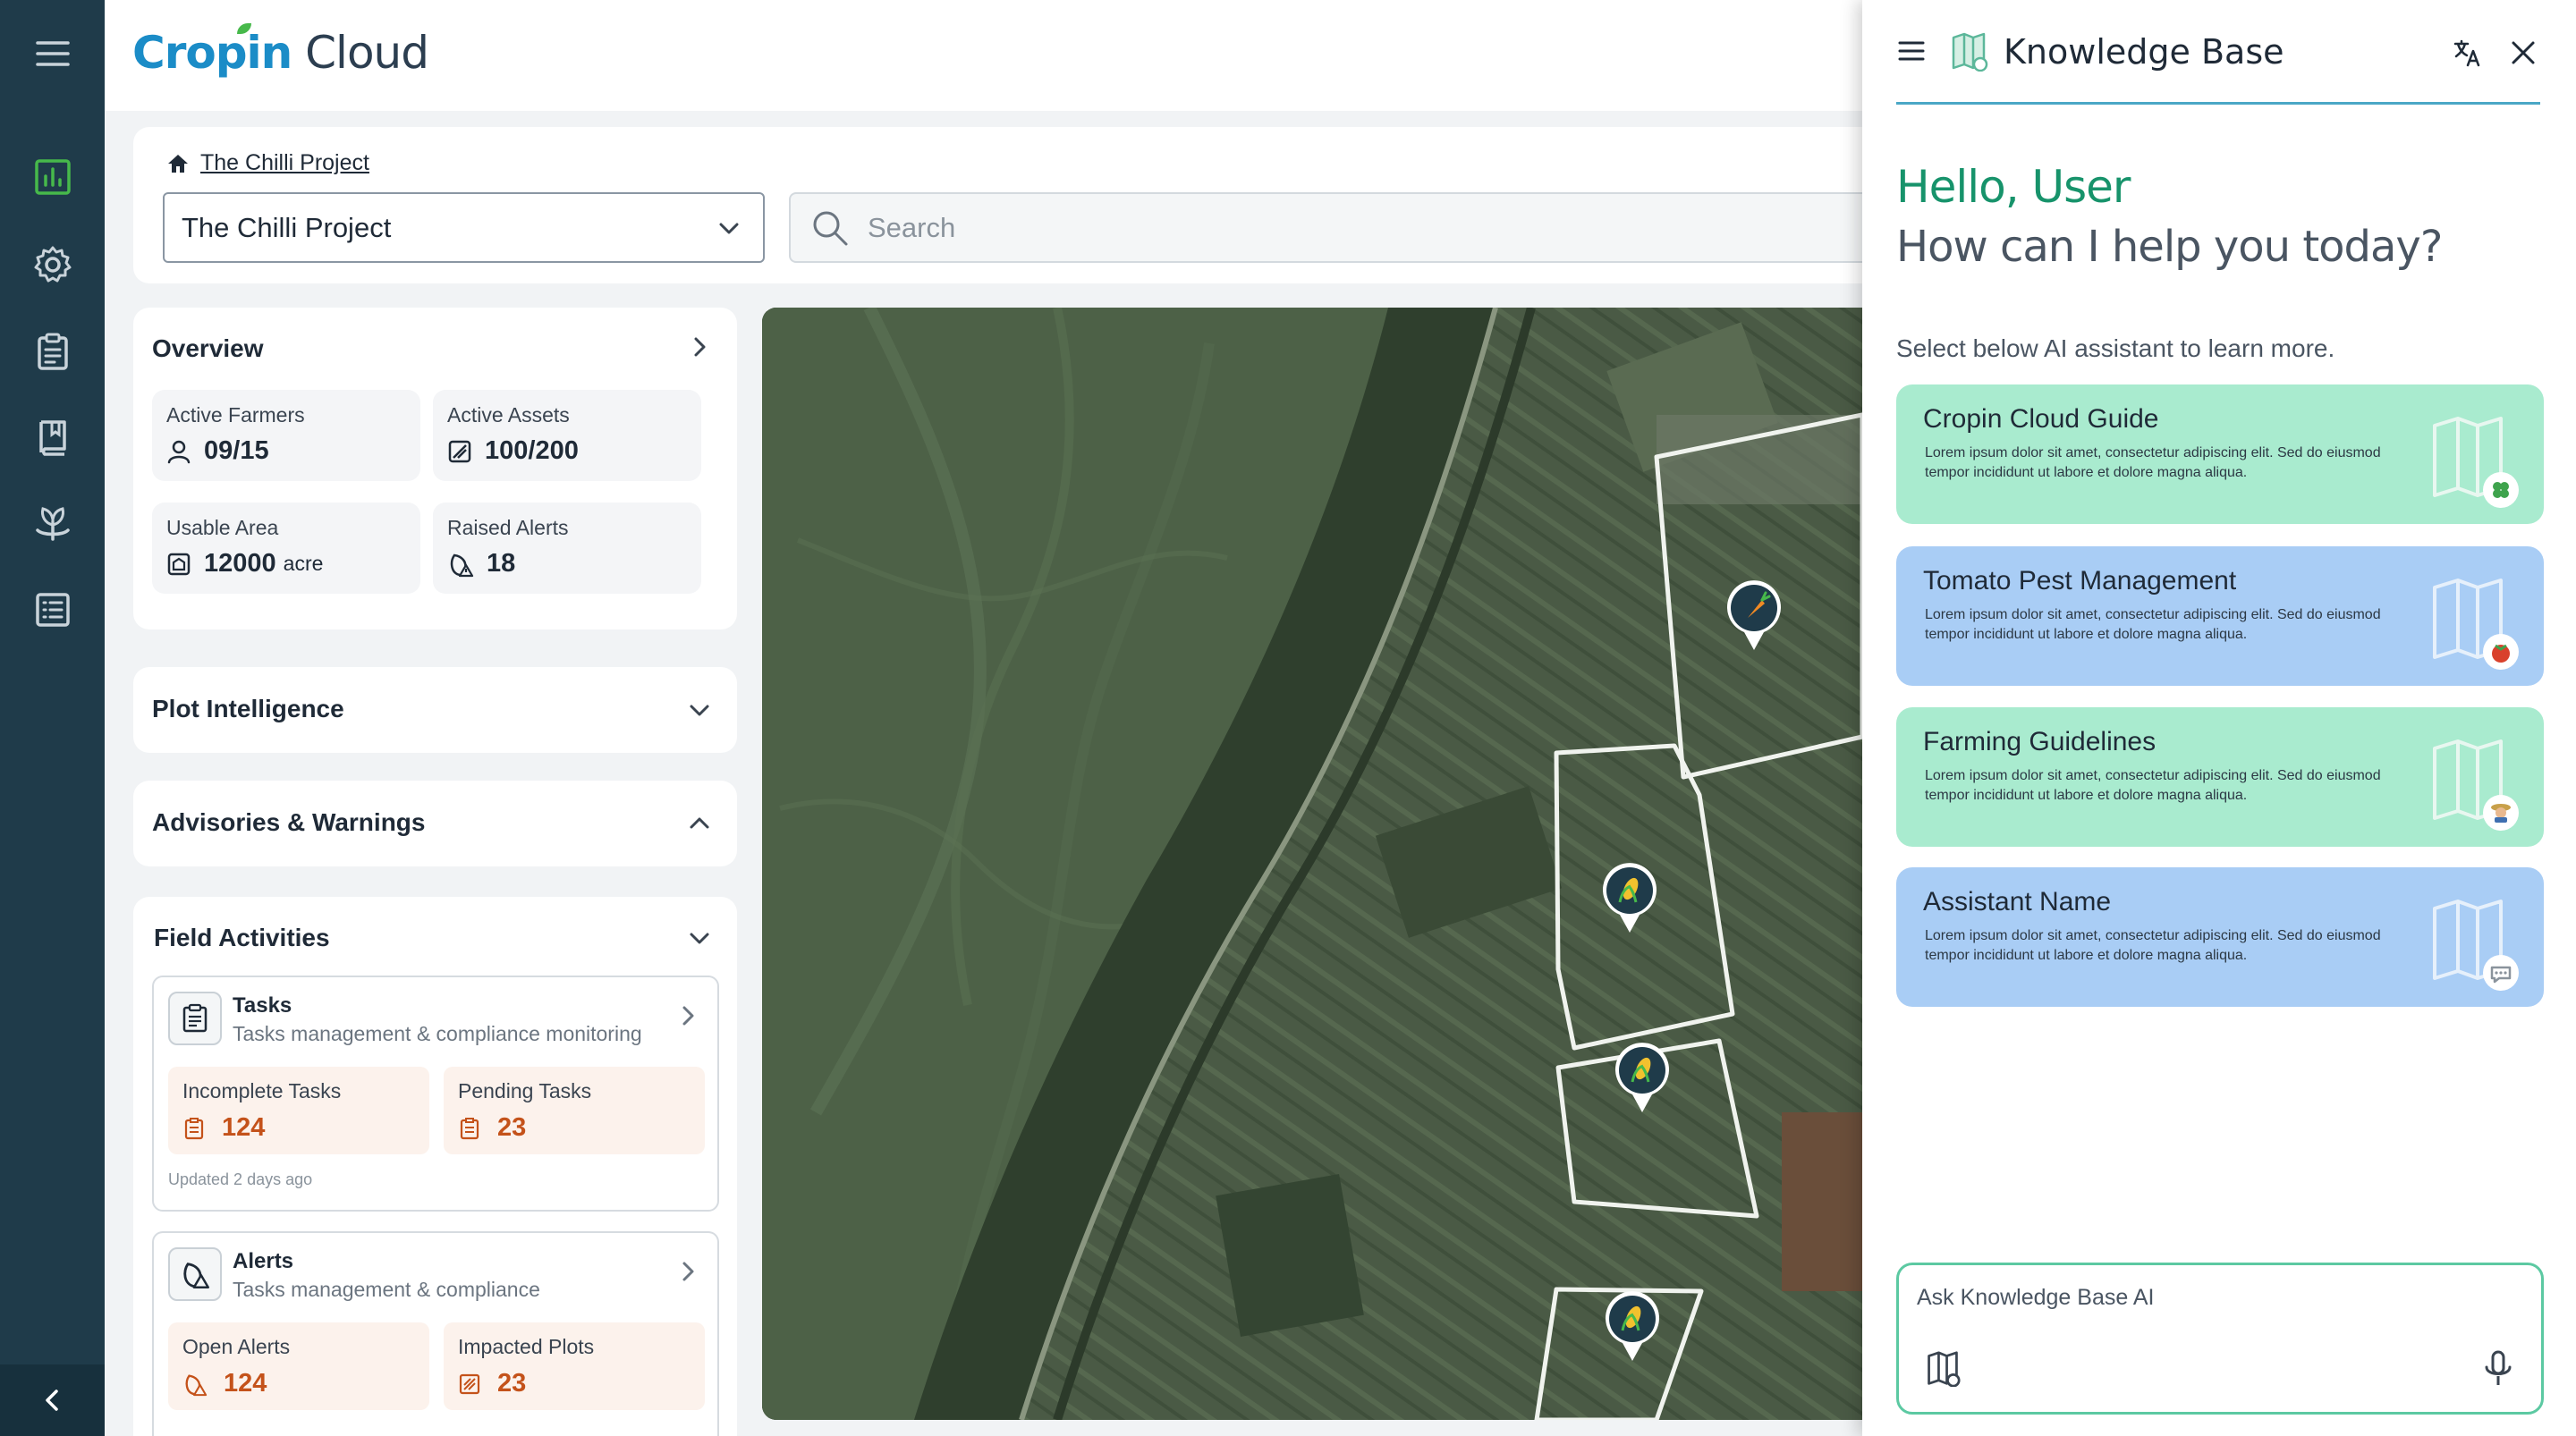  I want to click on advisories-title: Advisories & Warnings, so click(289, 822).